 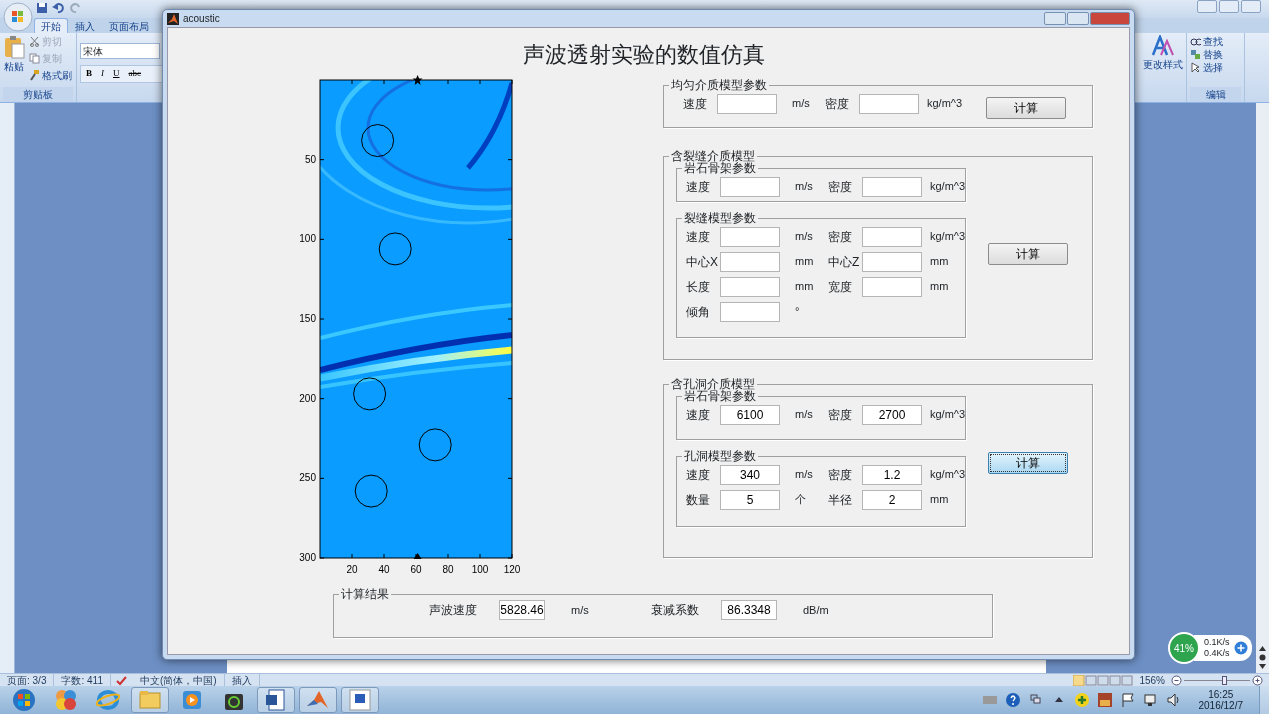 I want to click on slider-thumb, so click(x=1224, y=680).